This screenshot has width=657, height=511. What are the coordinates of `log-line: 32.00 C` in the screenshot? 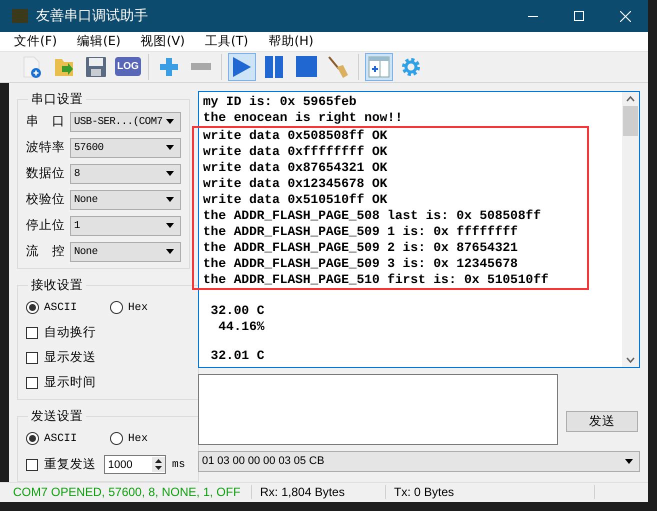 It's located at (238, 310).